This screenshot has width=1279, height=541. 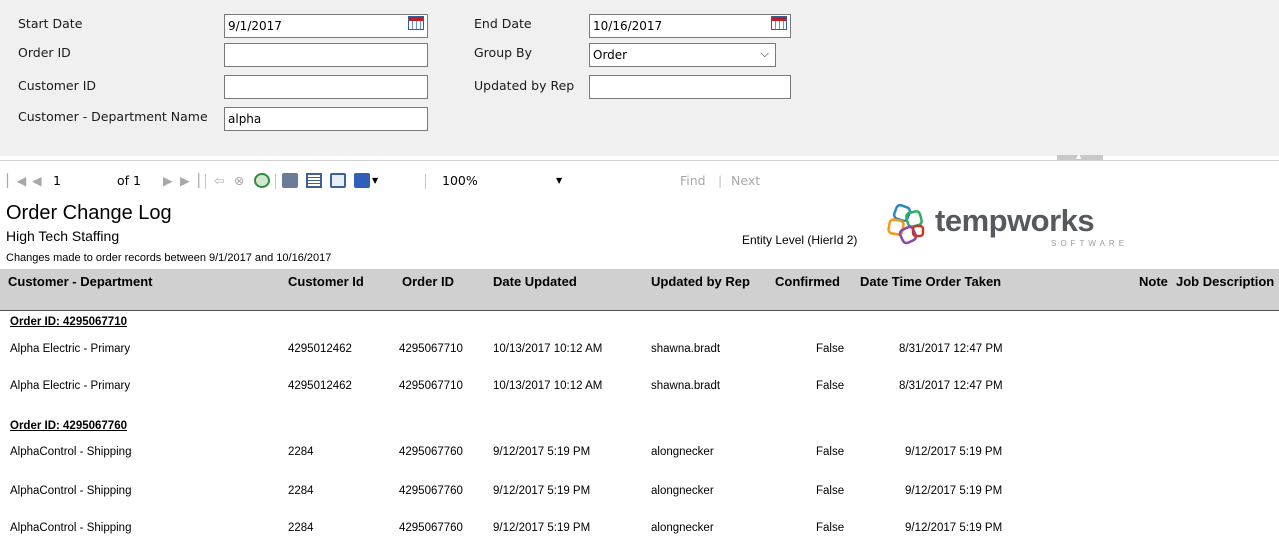 I want to click on column-header-date-time-order-taken: Date Time Order Taken, so click(x=931, y=281).